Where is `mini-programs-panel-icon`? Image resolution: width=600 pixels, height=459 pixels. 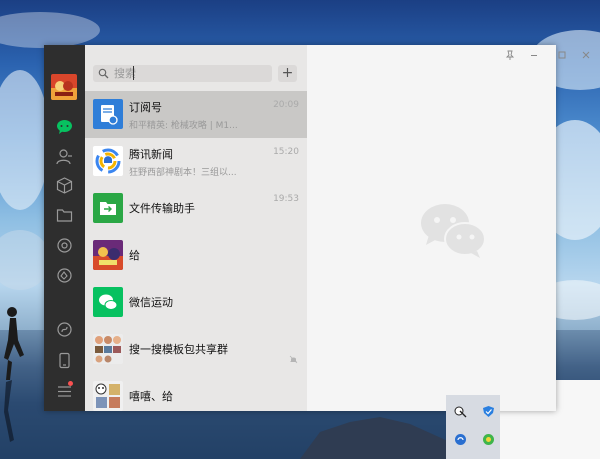
mini-programs-panel-icon is located at coordinates (64, 329).